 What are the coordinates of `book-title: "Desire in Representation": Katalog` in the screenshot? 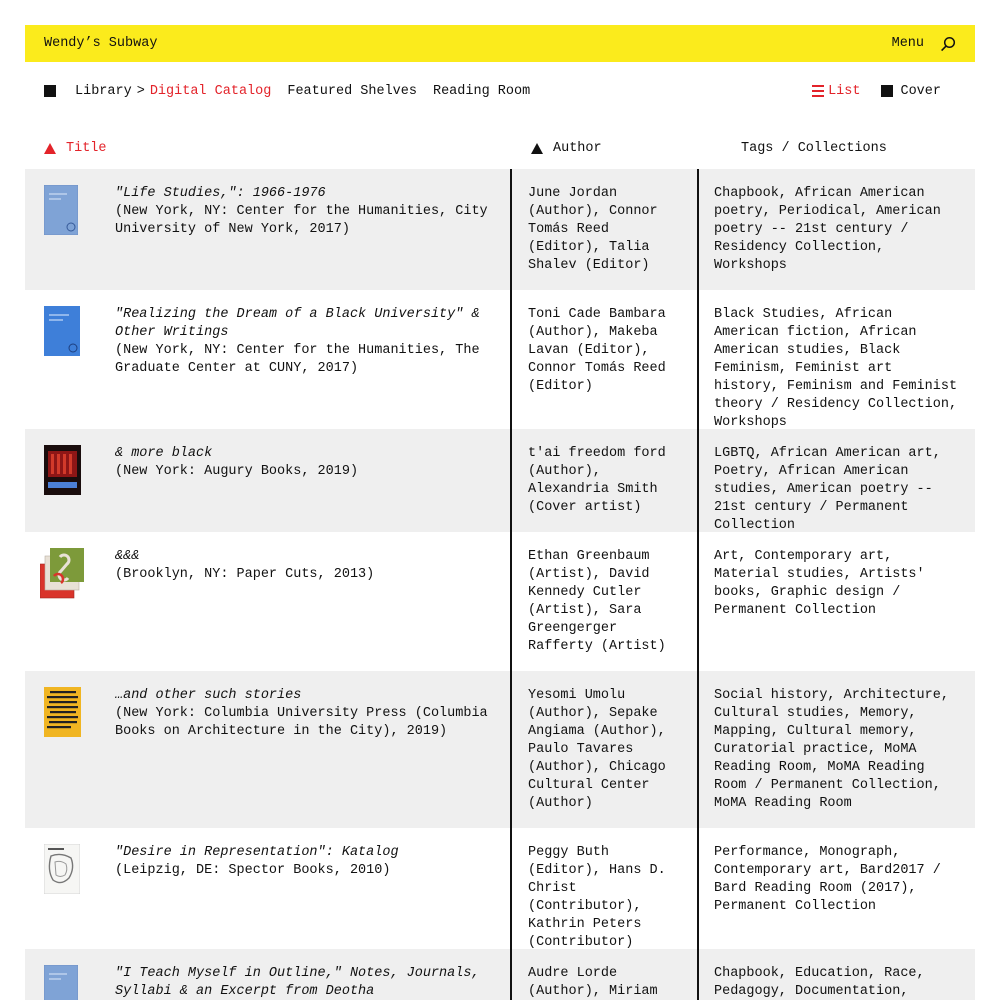 It's located at (307, 853).